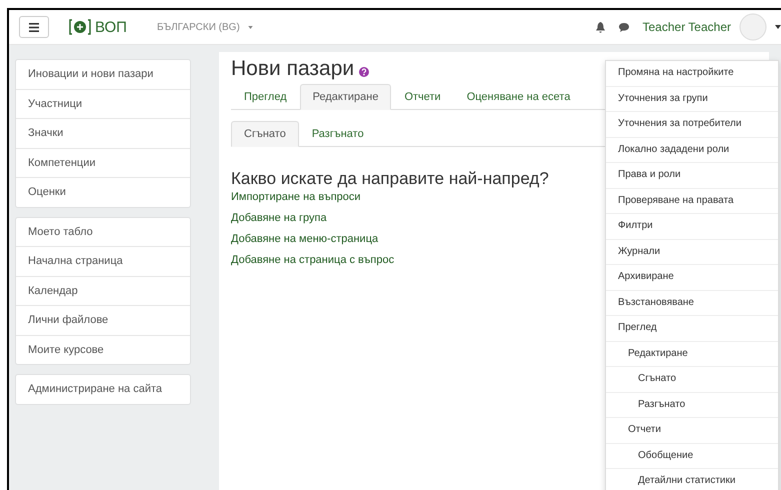 Image resolution: width=781 pixels, height=490 pixels. I want to click on menu-item: Филтри, so click(692, 225).